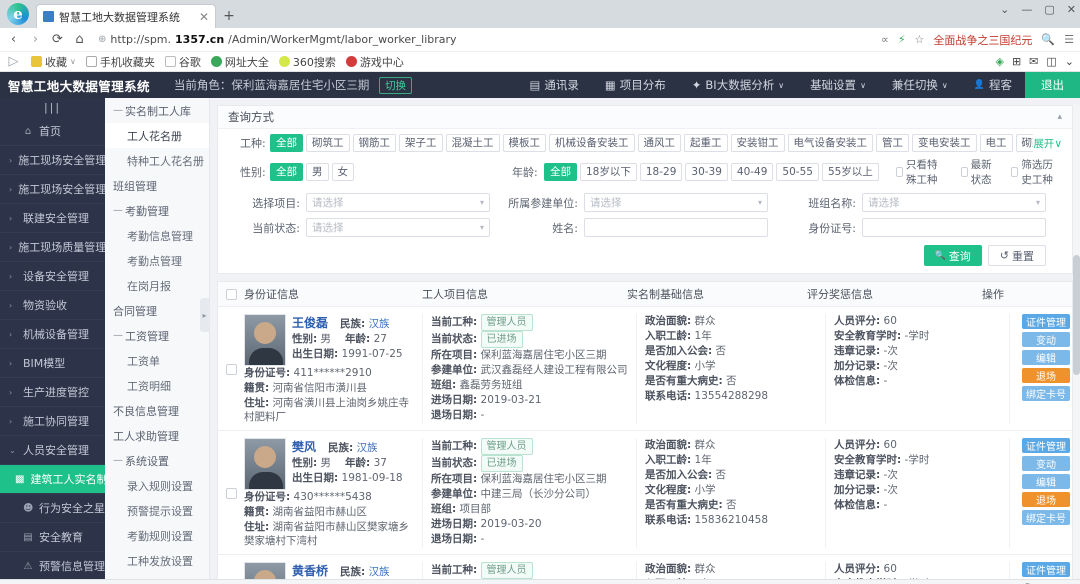  Describe the element at coordinates (157, 160) in the screenshot. I see `submenu-item-2: 特种工人花名册` at that location.